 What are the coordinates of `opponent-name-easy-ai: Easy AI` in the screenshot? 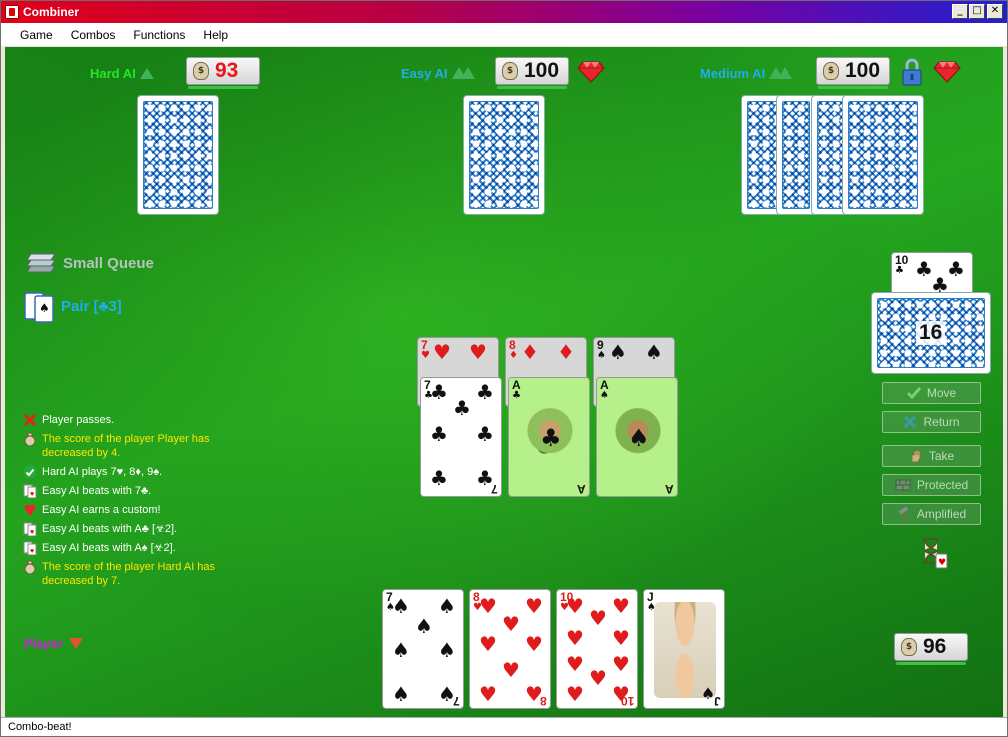 It's located at (438, 73).